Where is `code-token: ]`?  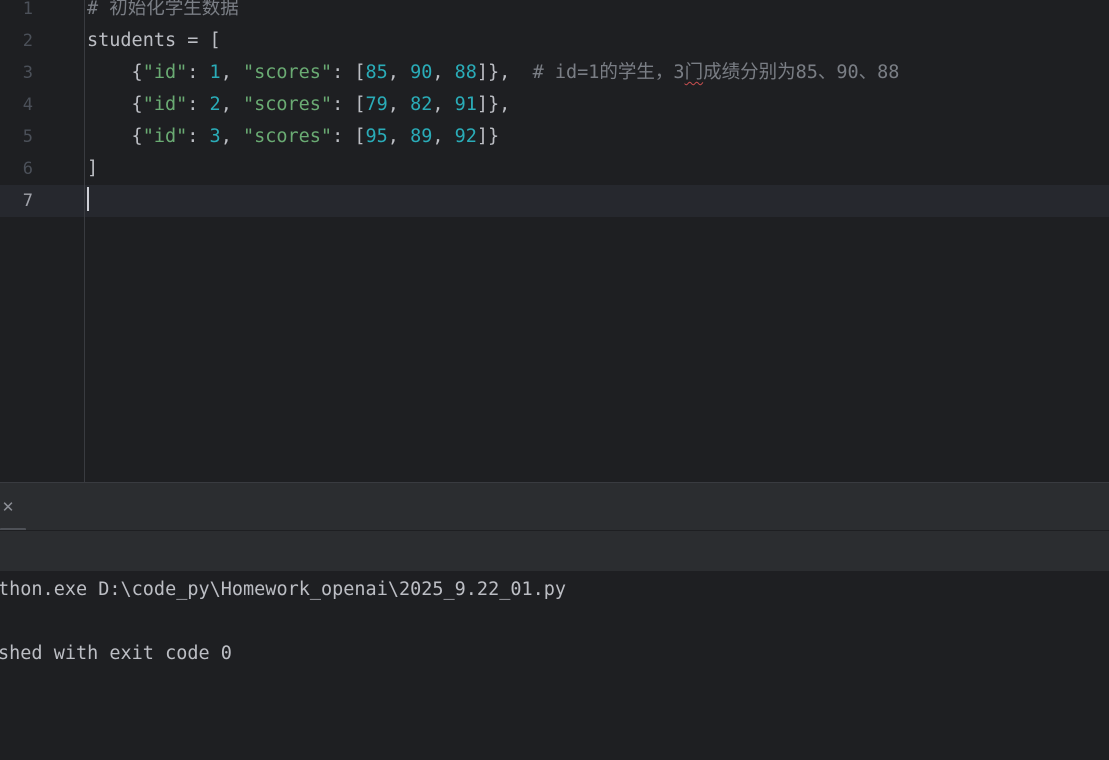
code-token: ] is located at coordinates (93, 168).